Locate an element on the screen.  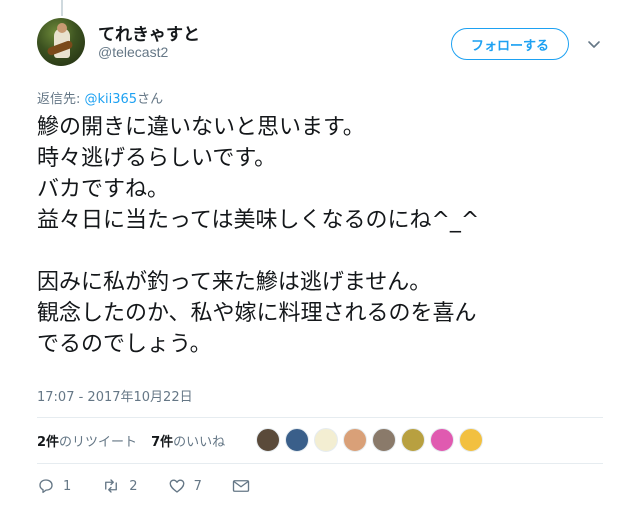
retweet-count: 2 is located at coordinates (133, 486).